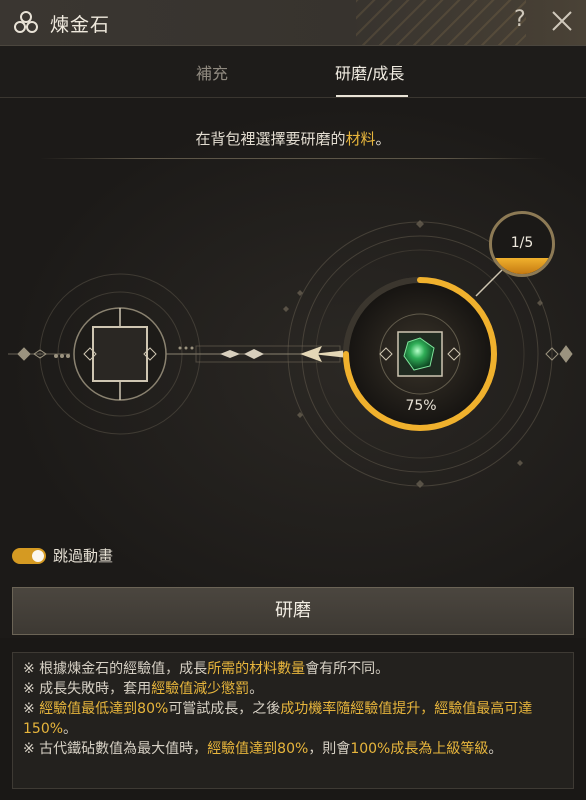 This screenshot has height=800, width=586. Describe the element at coordinates (441, 22) in the screenshot. I see `title-bar-pattern` at that location.